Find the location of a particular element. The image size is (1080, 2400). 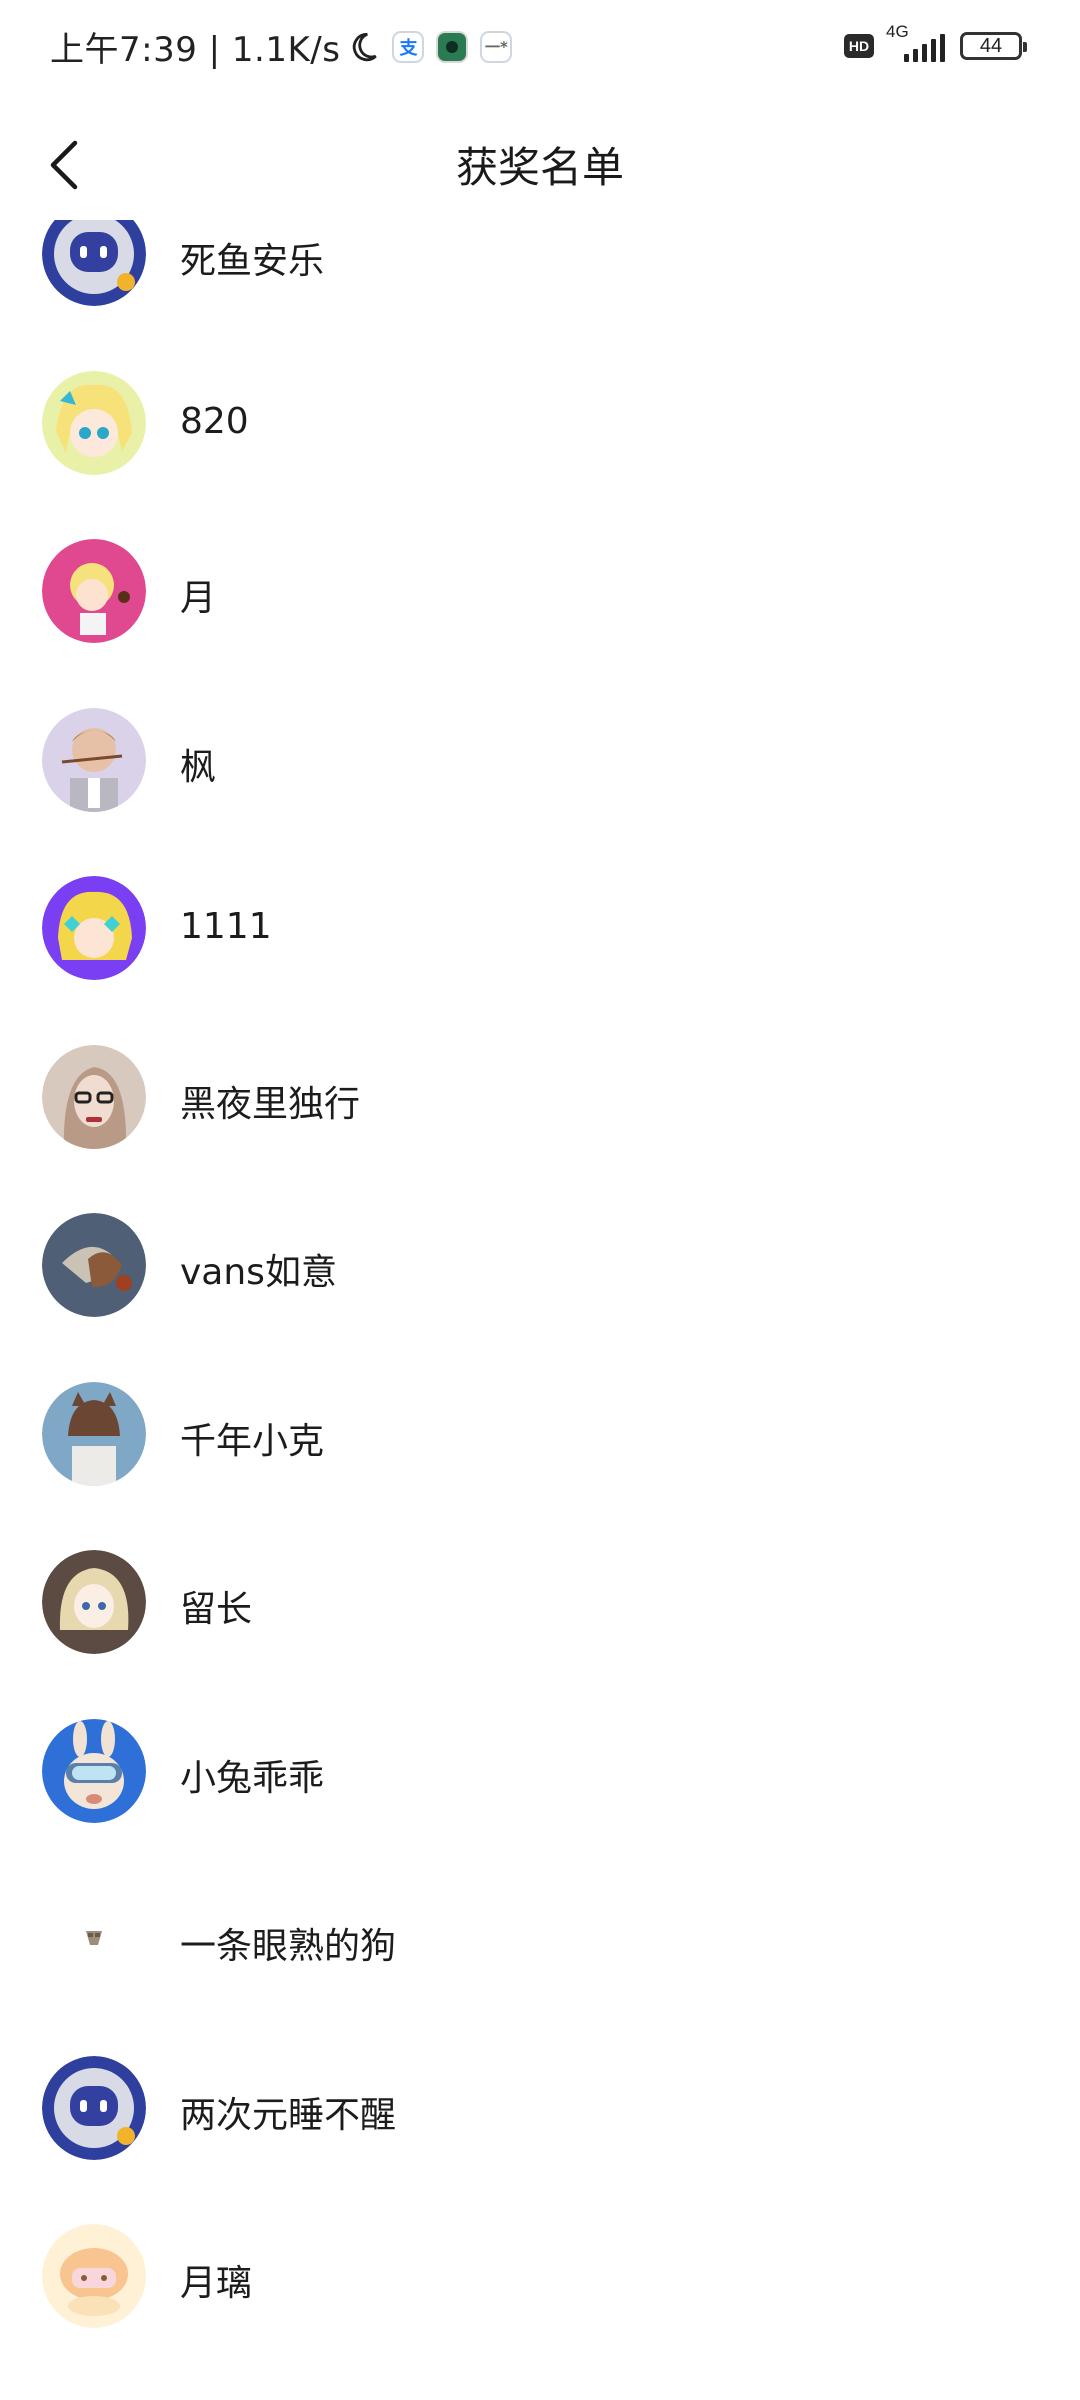

winner-name: vans如意 is located at coordinates (258, 1272).